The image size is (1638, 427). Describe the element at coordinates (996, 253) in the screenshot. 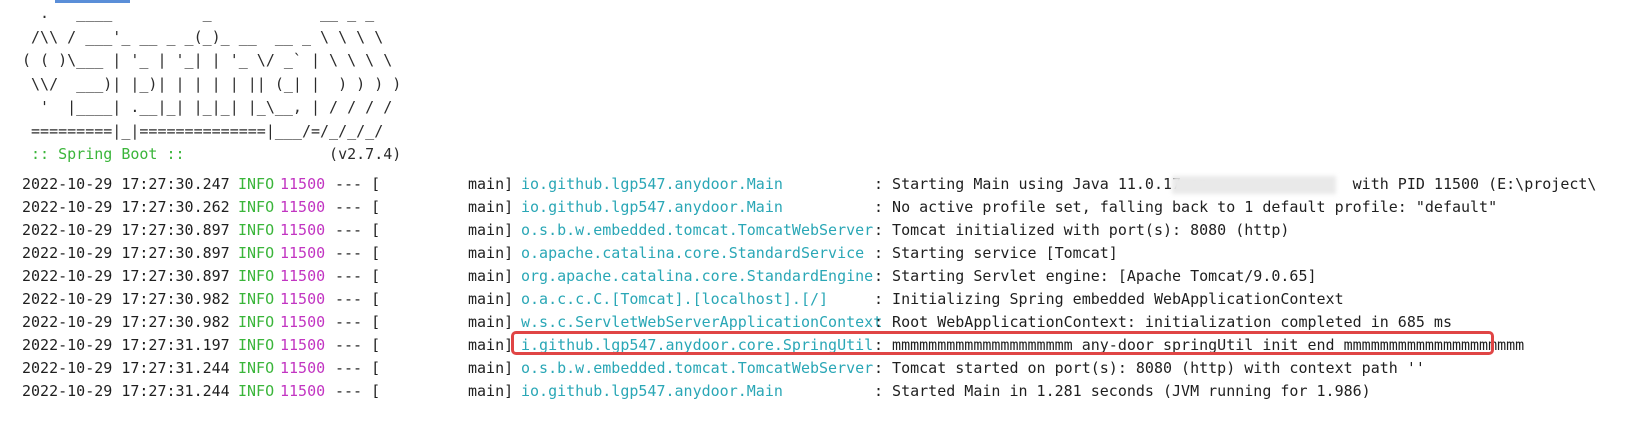

I see `log-message: : Starting service [Tomcat]` at that location.